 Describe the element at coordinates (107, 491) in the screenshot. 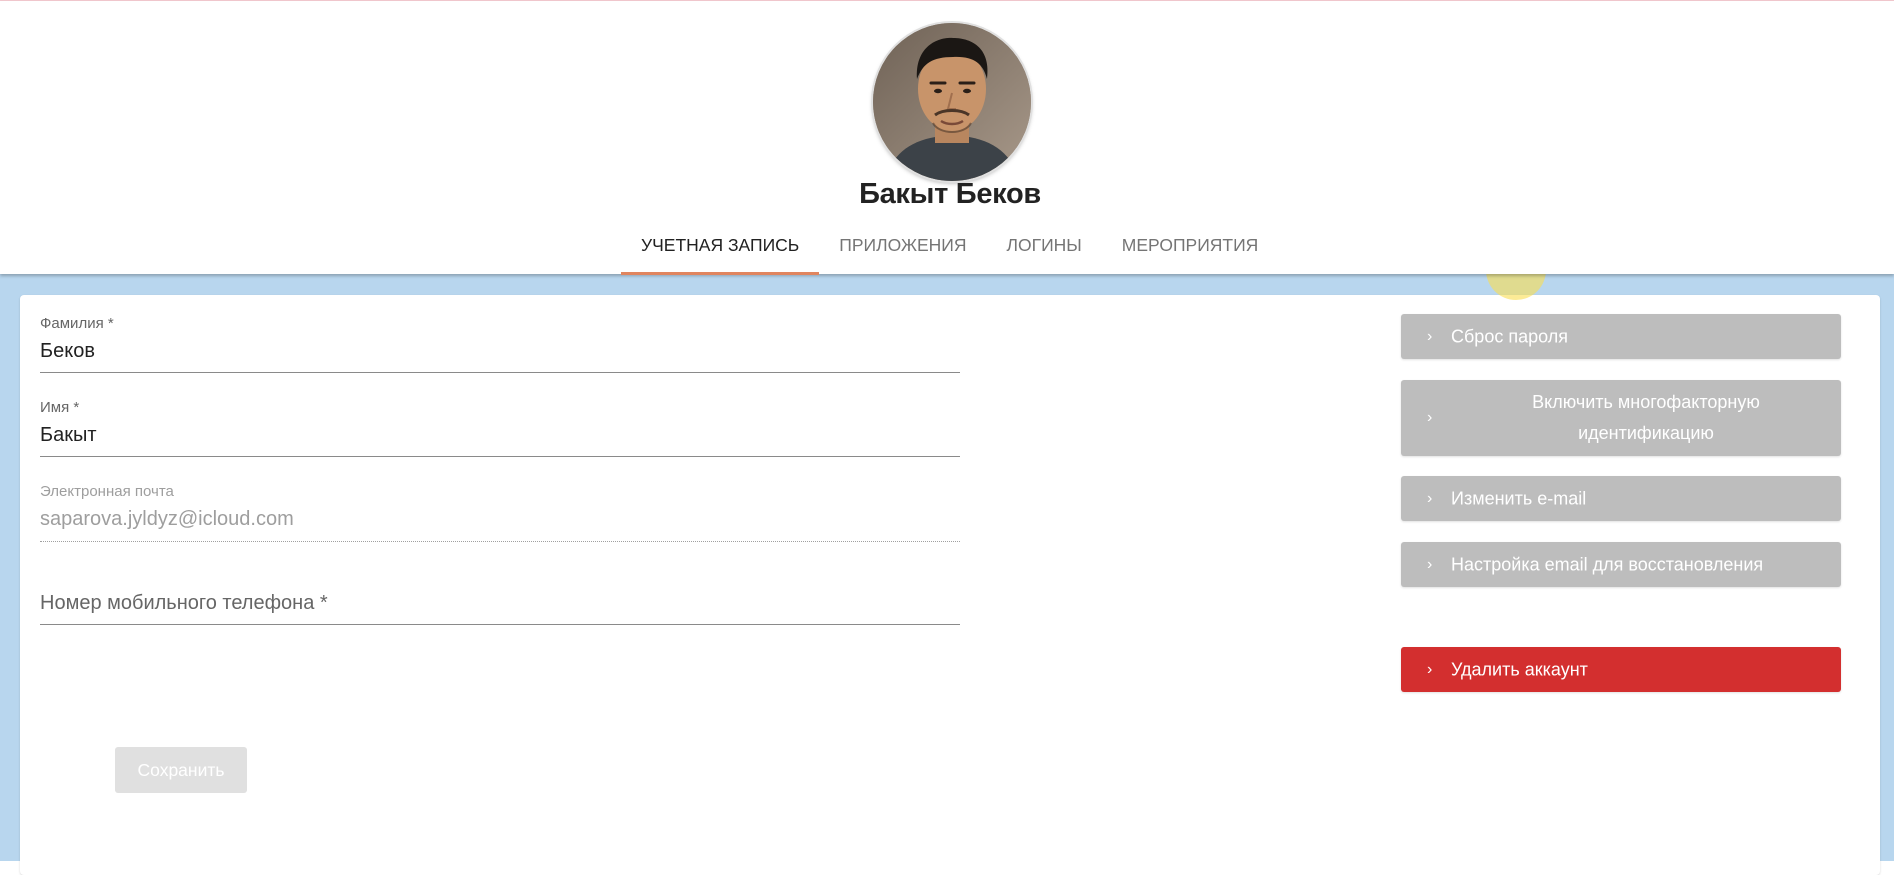

I see `email-label: Электронная почта` at that location.